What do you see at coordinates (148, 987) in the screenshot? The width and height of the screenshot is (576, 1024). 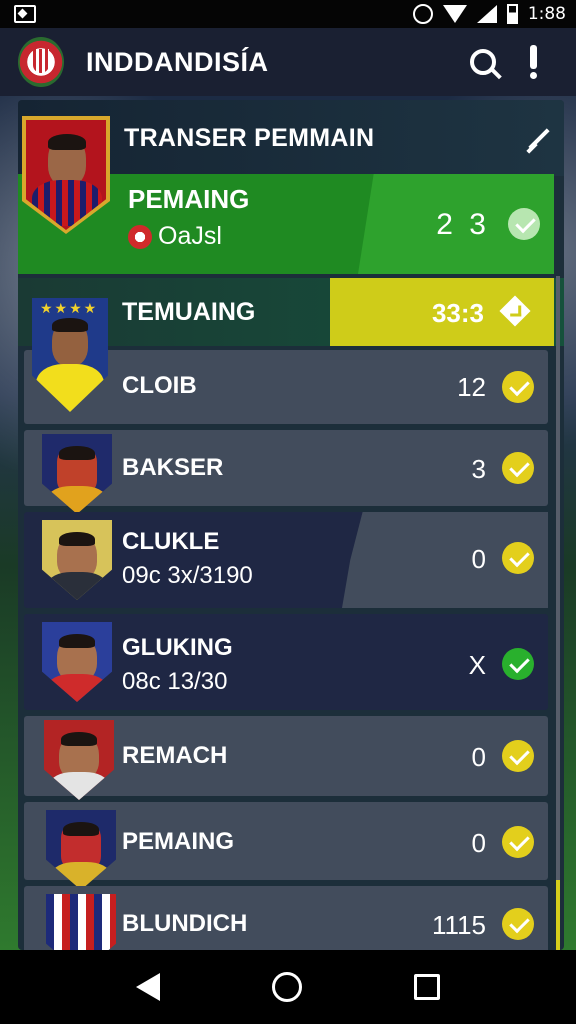 I see `back-icon` at bounding box center [148, 987].